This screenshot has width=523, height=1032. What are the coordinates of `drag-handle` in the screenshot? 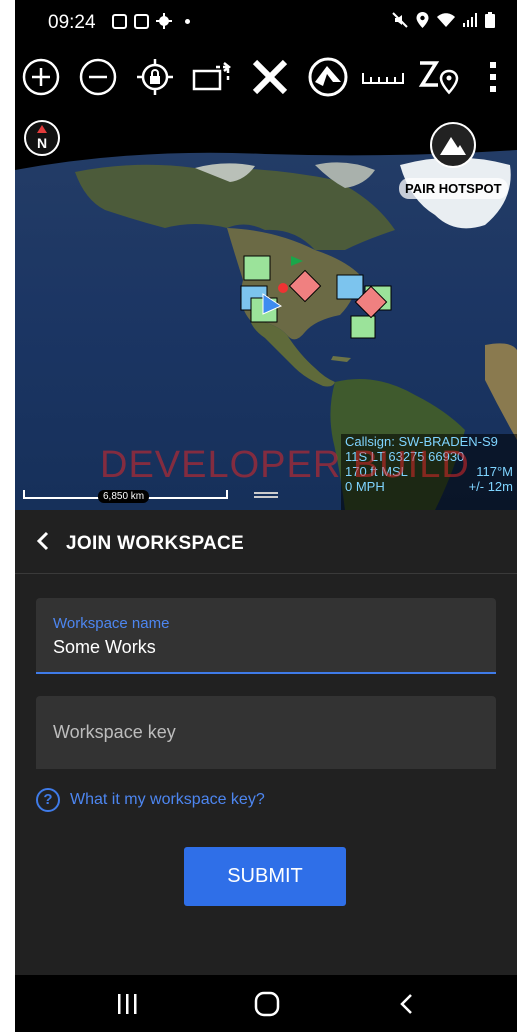 It's located at (266, 496).